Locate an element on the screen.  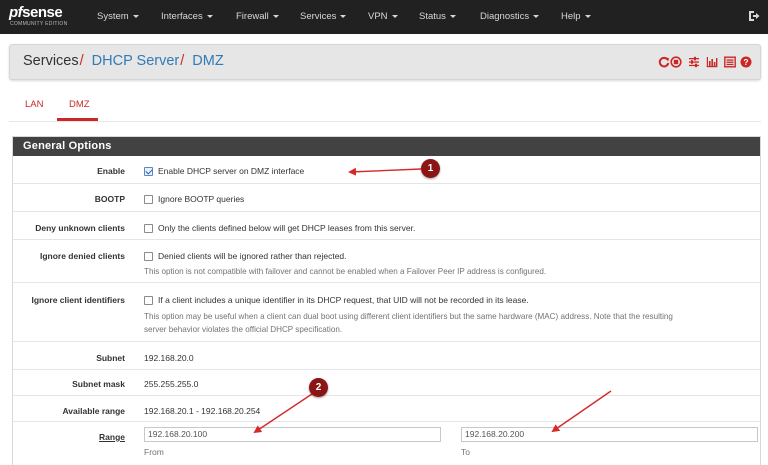
ignore-denied-label: Ignore denied clients is located at coordinates (82, 256).